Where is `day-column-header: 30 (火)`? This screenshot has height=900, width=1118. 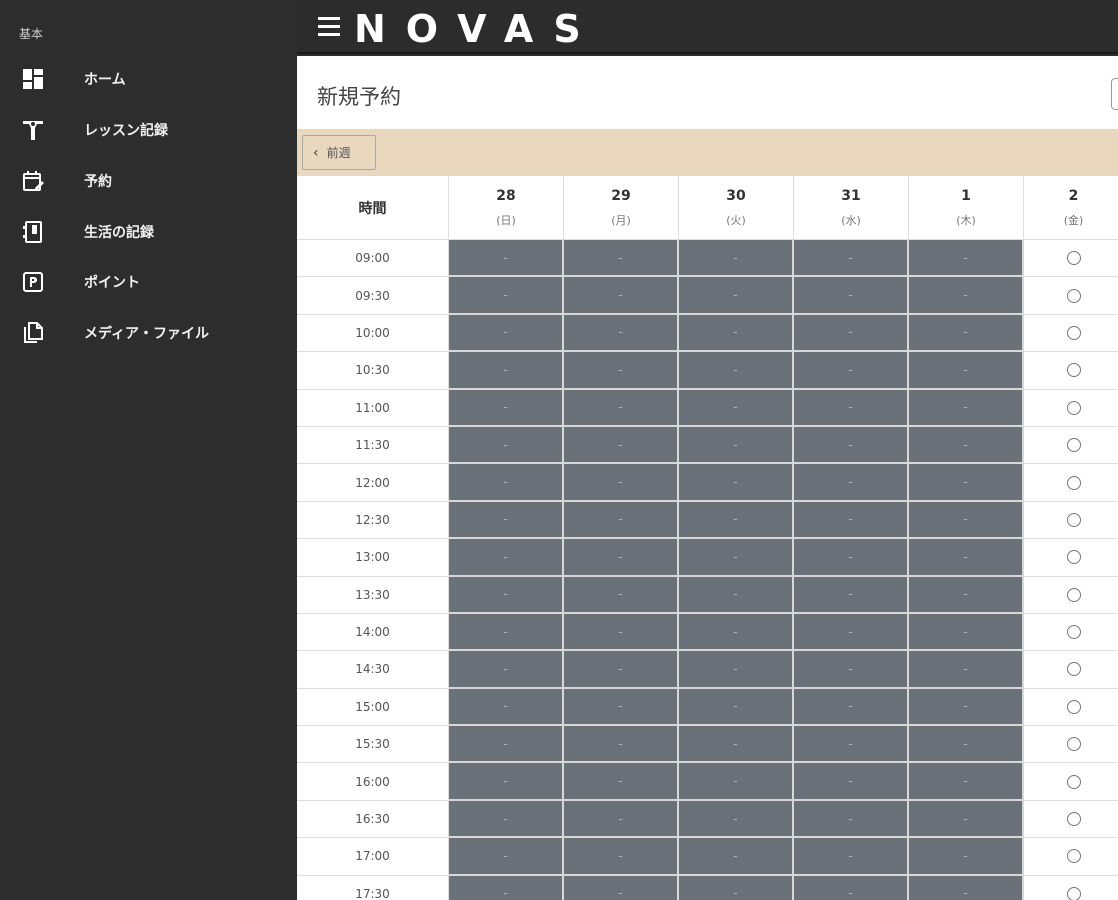 day-column-header: 30 (火) is located at coordinates (736, 208).